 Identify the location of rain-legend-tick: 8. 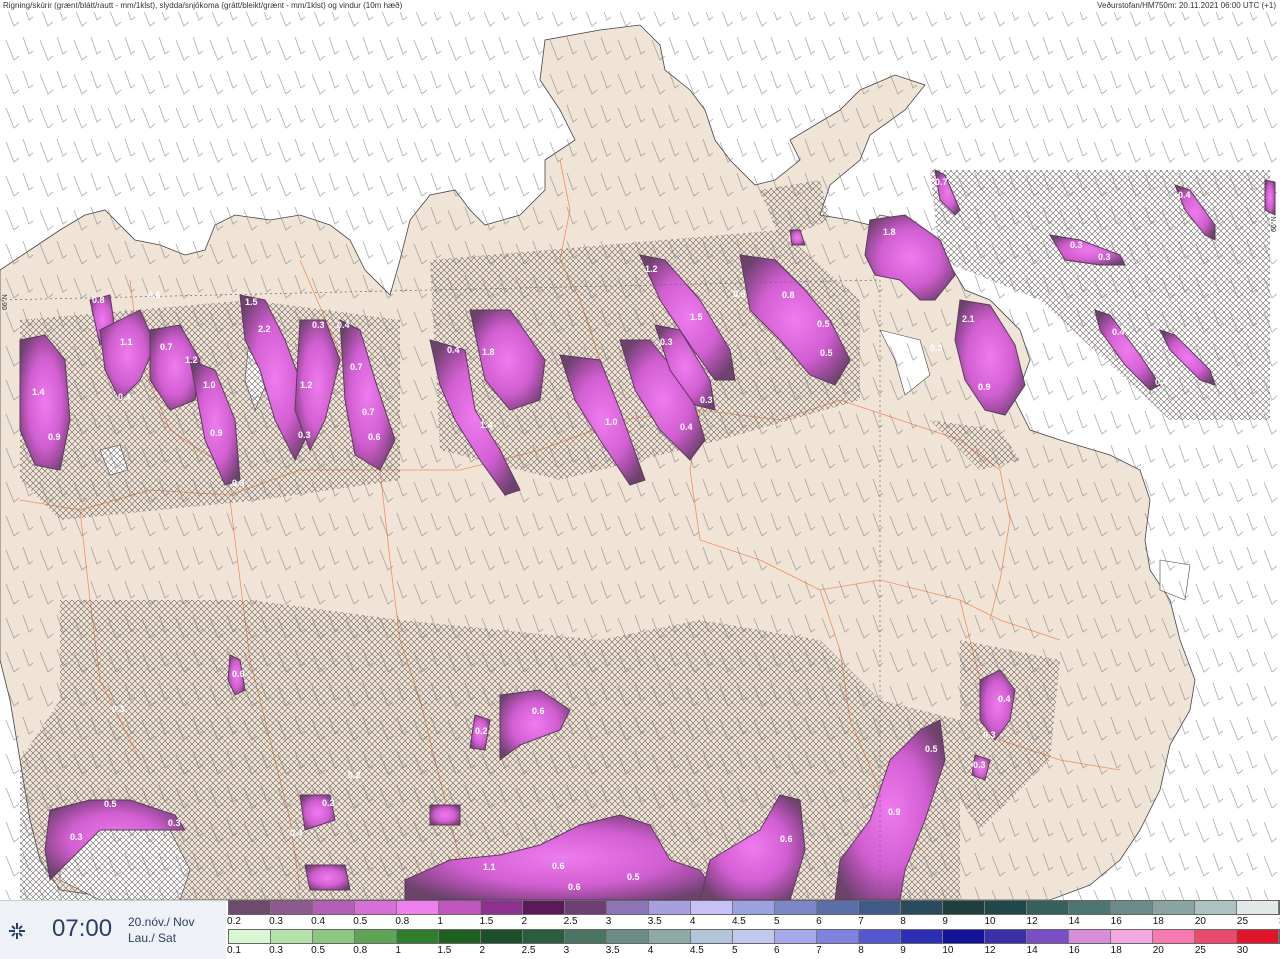
(861, 950).